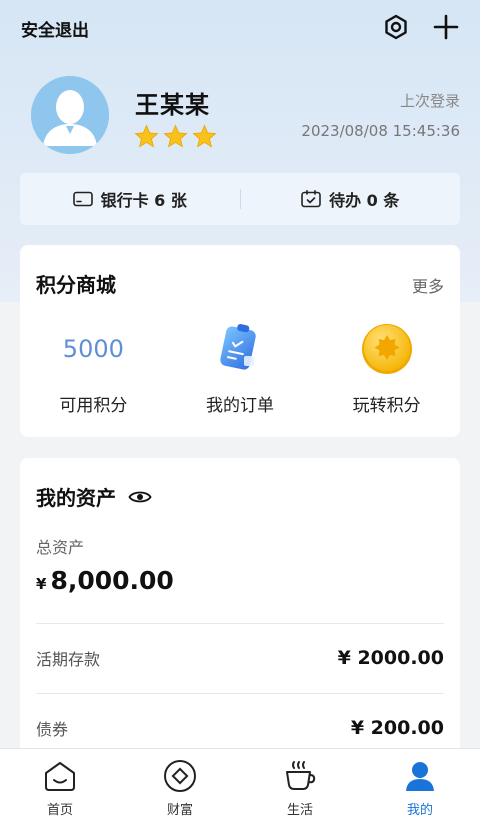 The width and height of the screenshot is (480, 821). Describe the element at coordinates (55, 28) in the screenshot. I see `logout-button: 安全退出` at that location.